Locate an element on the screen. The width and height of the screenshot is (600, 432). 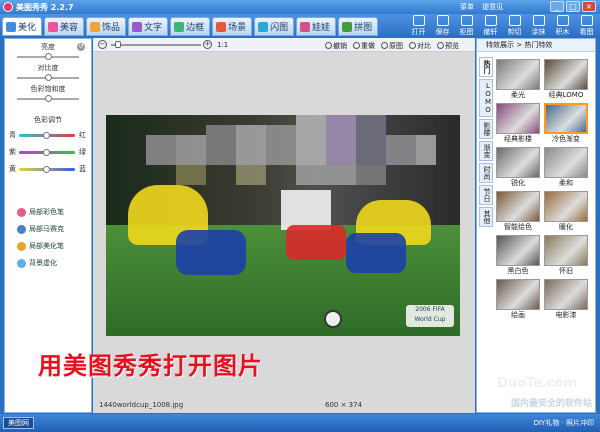
saturation-slider is located at coordinates (48, 98).